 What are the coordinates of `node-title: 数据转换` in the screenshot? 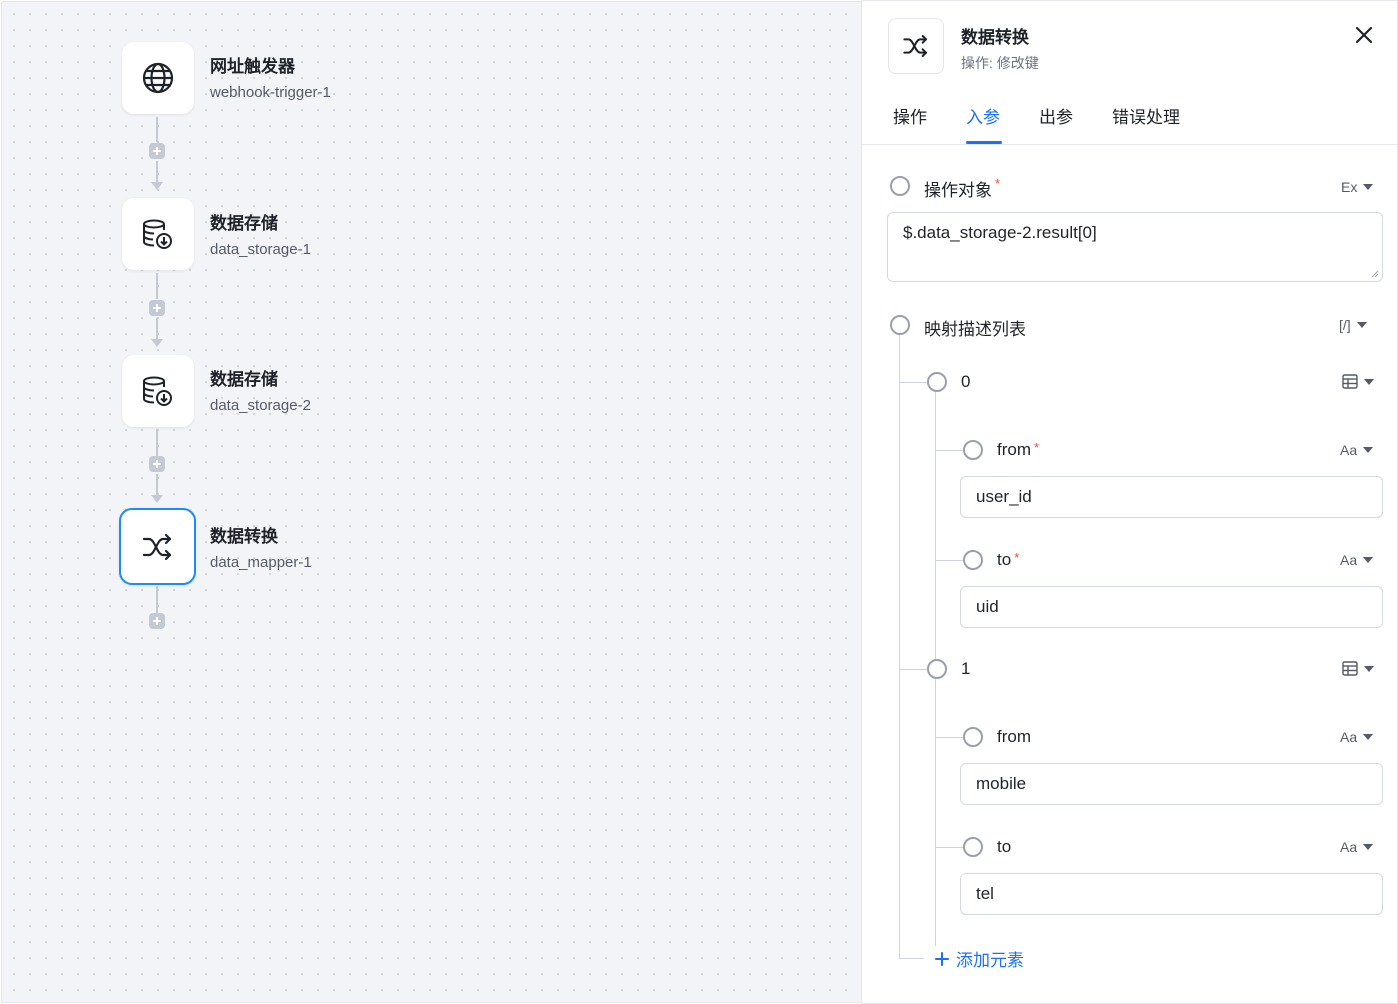 It's located at (244, 536).